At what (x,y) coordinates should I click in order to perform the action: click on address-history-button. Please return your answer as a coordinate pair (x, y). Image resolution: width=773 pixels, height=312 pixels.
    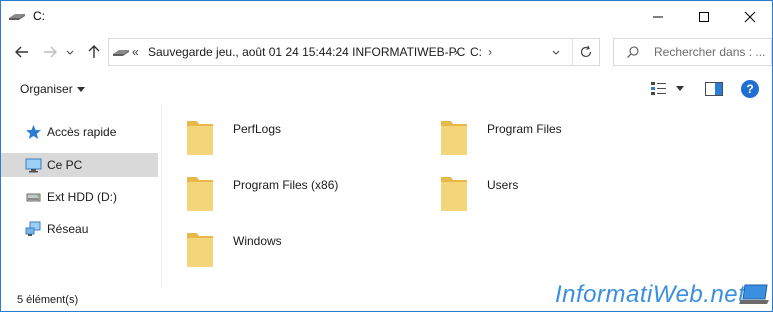
    Looking at the image, I should click on (556, 52).